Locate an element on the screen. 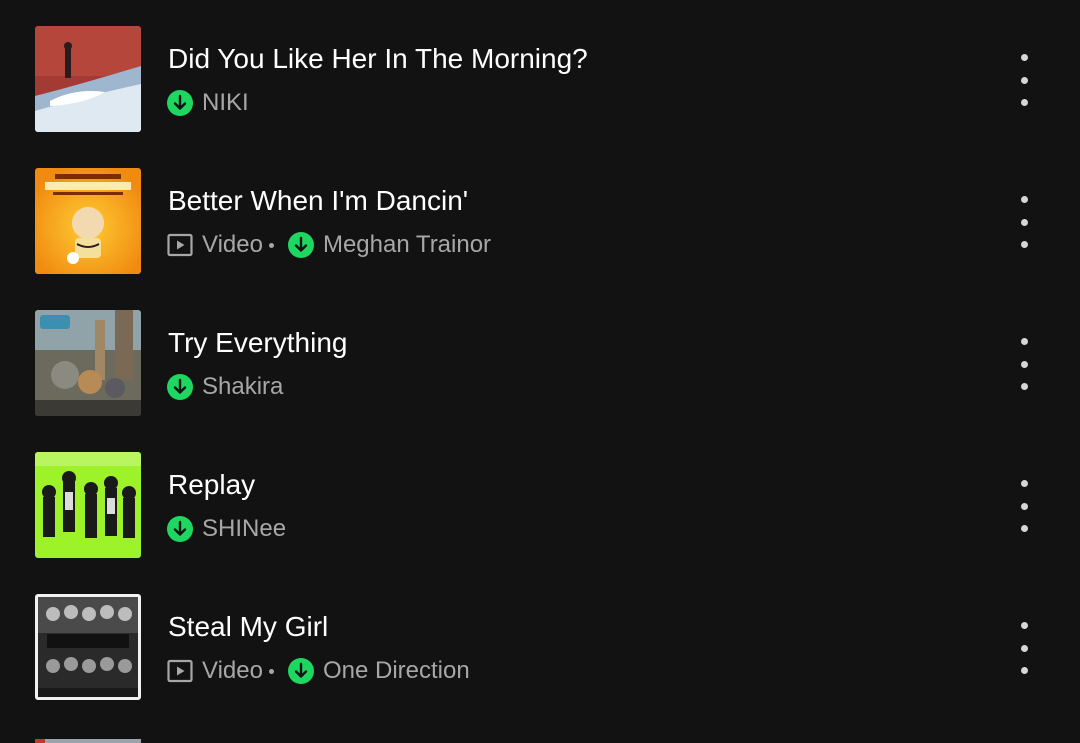 Image resolution: width=1080 pixels, height=743 pixels. track-meta: SHINee is located at coordinates (226, 529).